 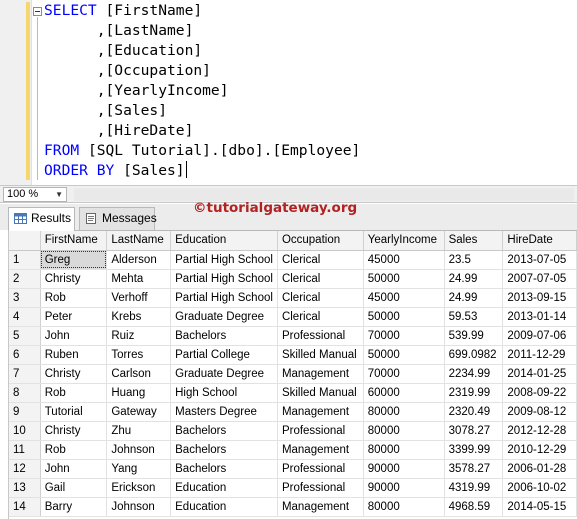 What do you see at coordinates (474, 374) in the screenshot?
I see `table-cell: 2234.99` at bounding box center [474, 374].